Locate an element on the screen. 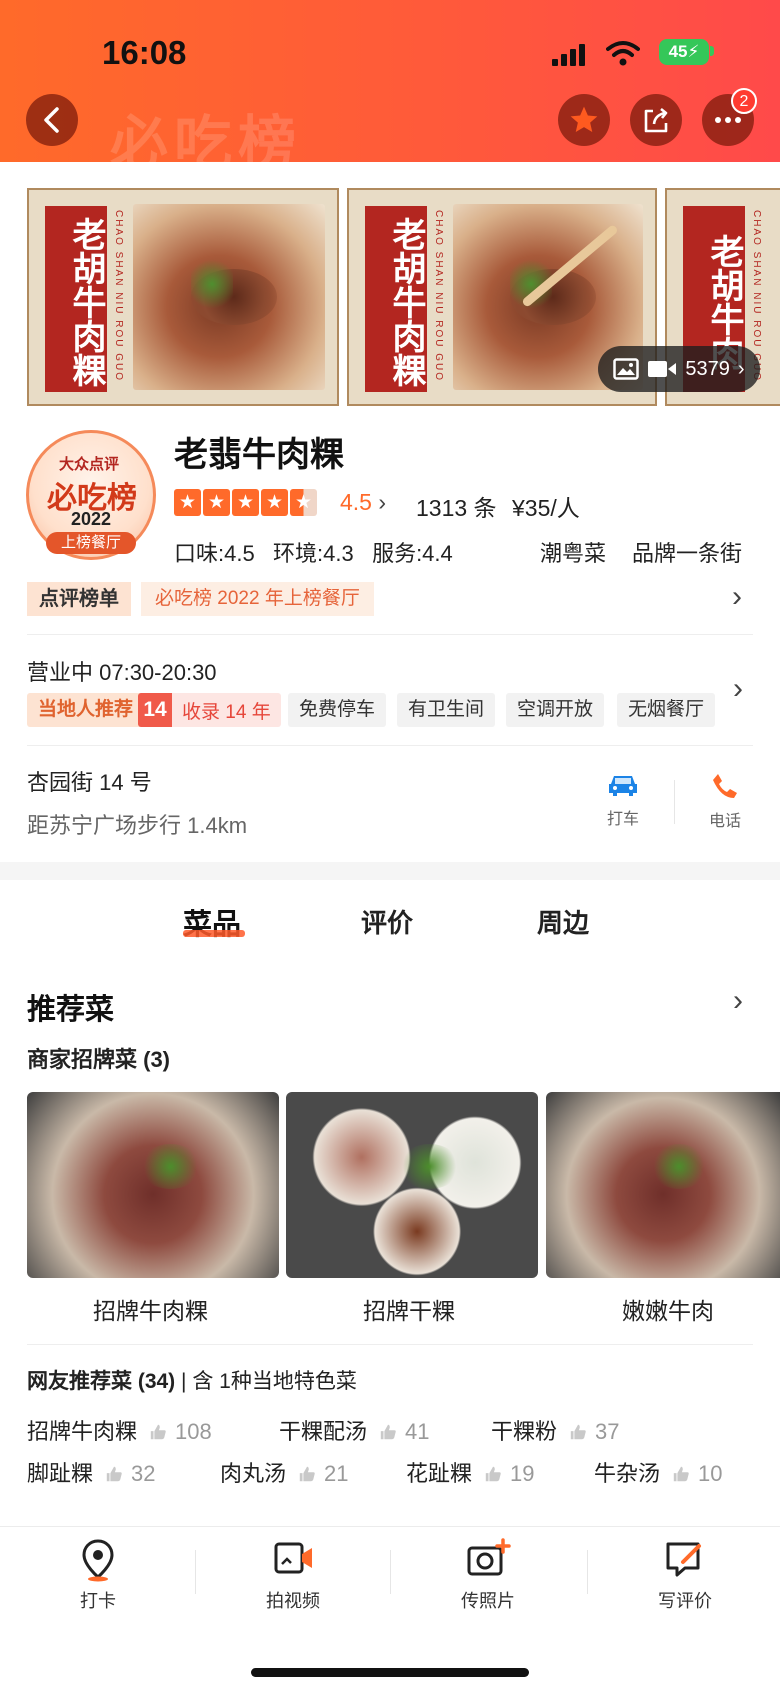 This screenshot has height=1690, width=780. user-dish-item: 招牌牛肉粿 108 is located at coordinates (119, 1430).